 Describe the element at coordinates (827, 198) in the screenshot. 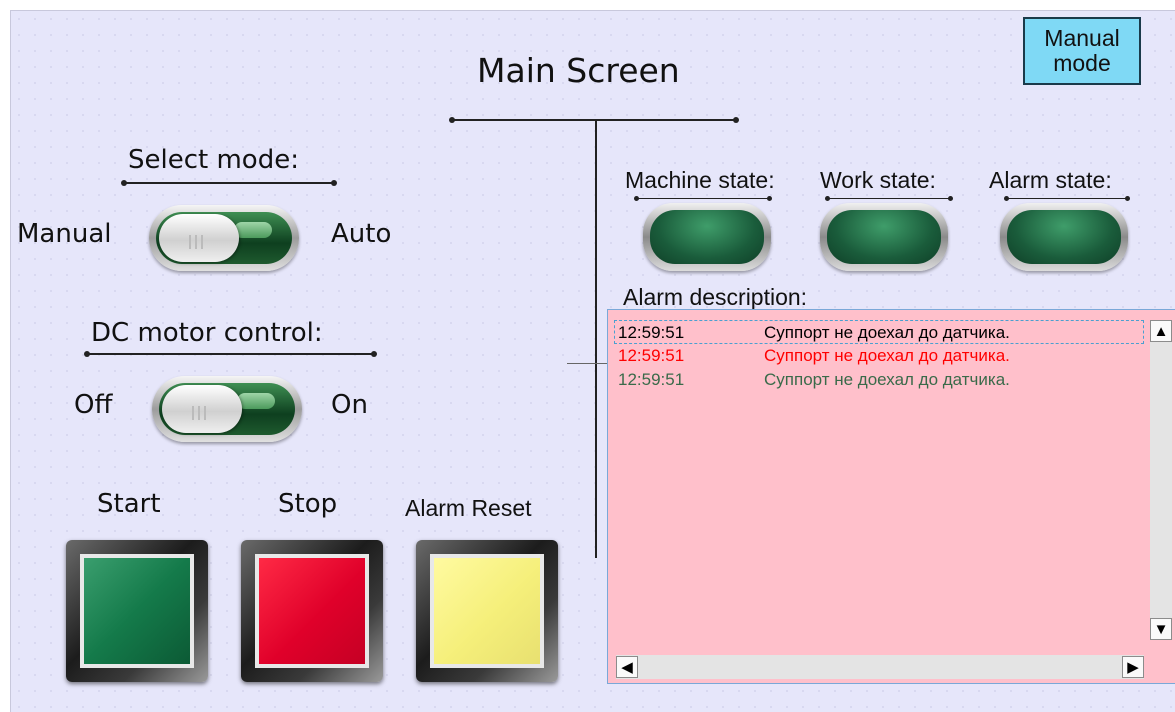

I see `work-state-dot-left` at that location.